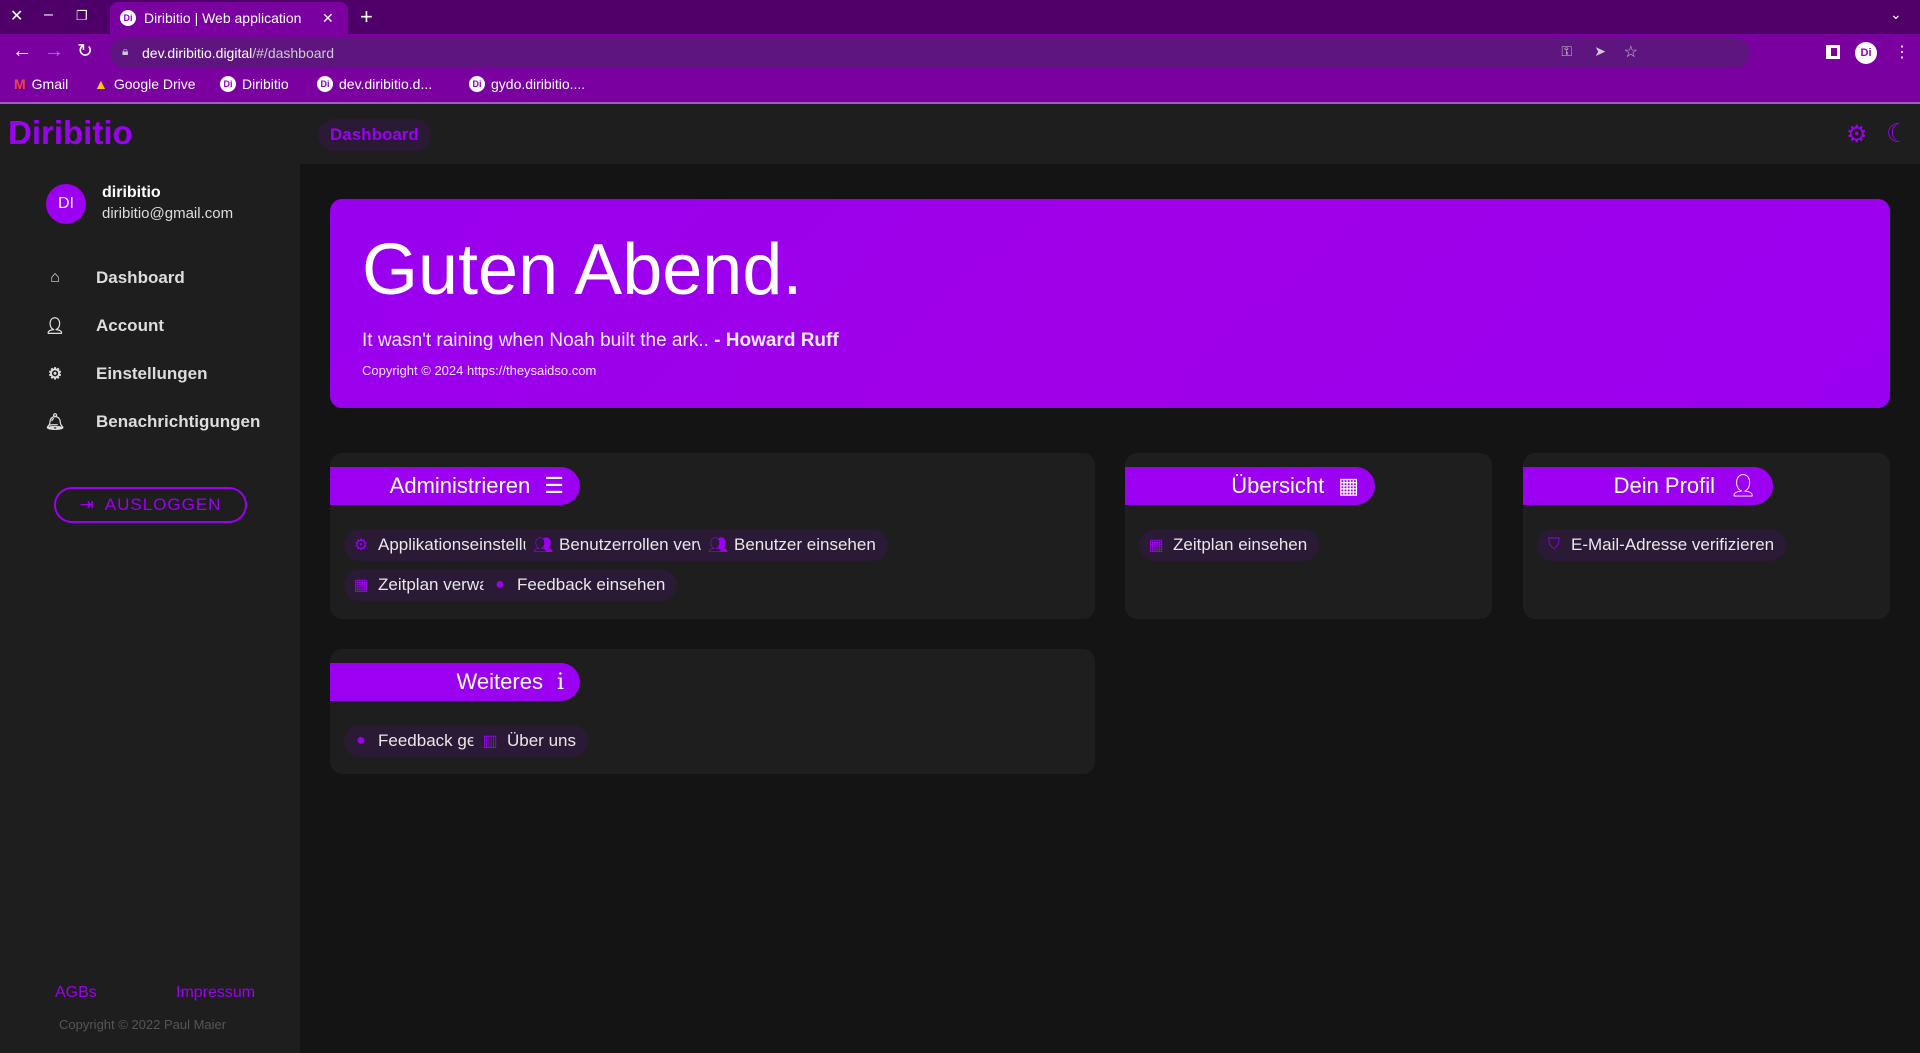 The width and height of the screenshot is (1920, 1053). I want to click on overview-card: Übersicht ▦ ▦ Zeitplan einsehen, so click(1308, 536).